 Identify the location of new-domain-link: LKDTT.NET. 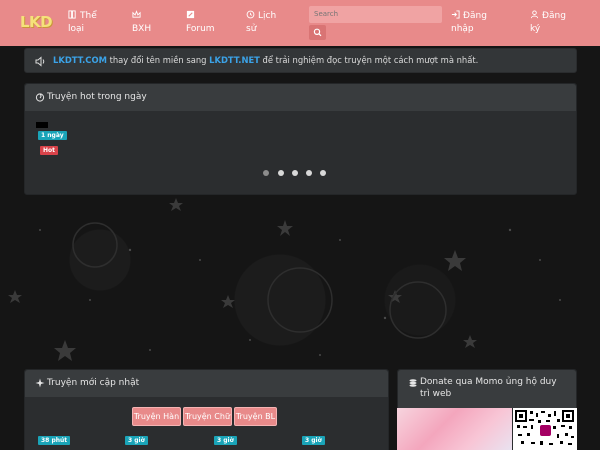
(234, 60).